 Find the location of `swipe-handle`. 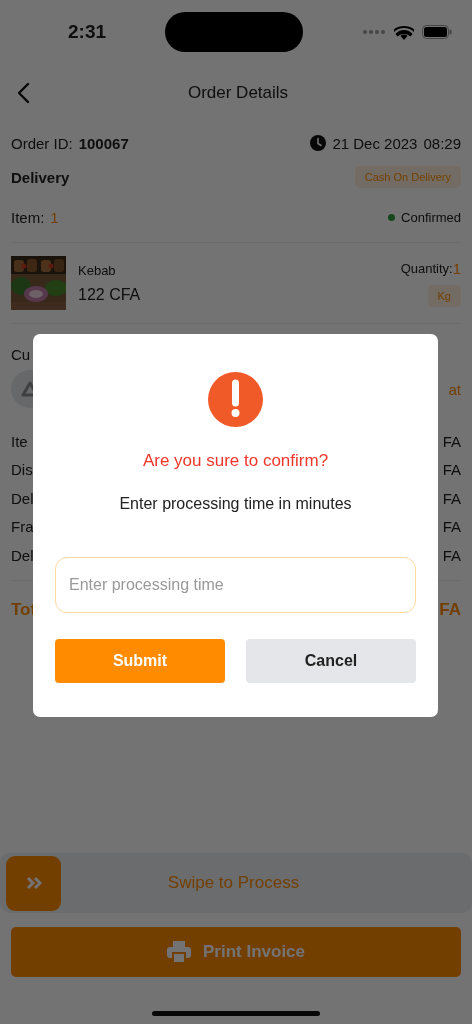

swipe-handle is located at coordinates (33, 883).